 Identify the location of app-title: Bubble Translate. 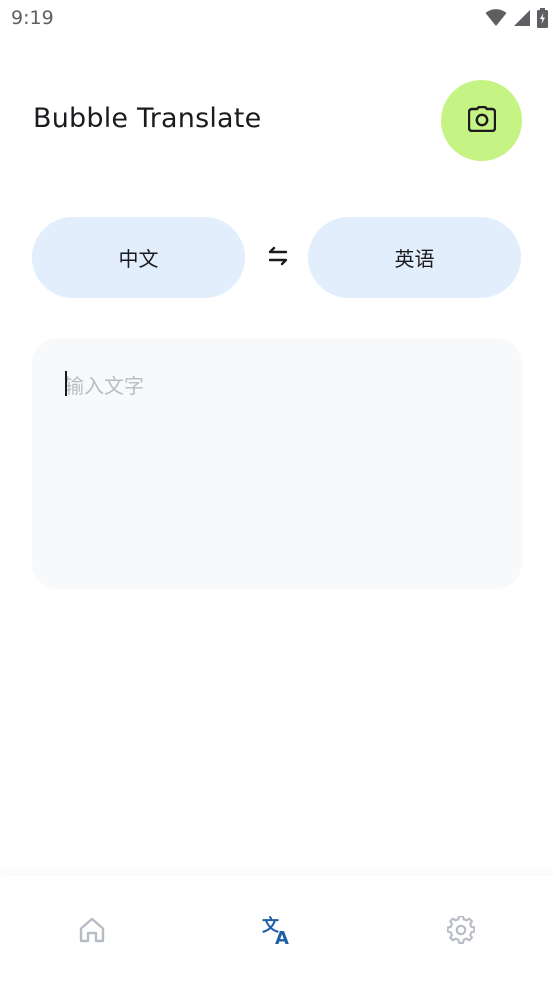
(147, 118).